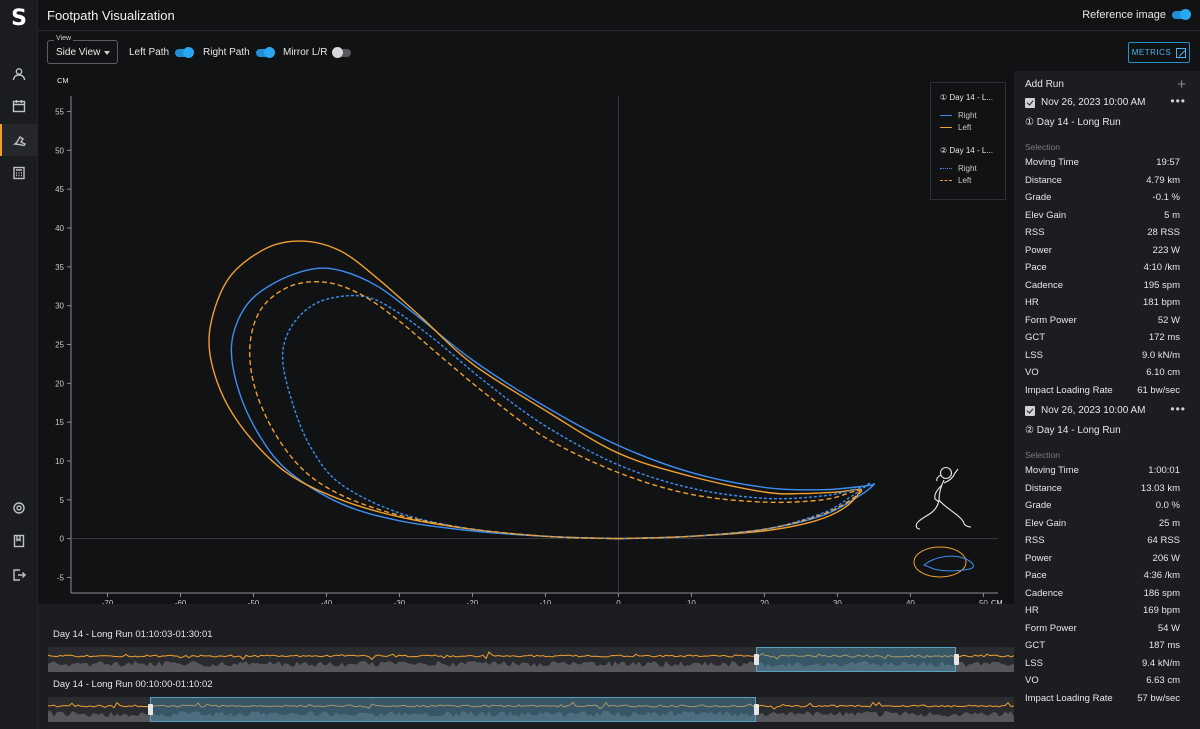 Image resolution: width=1200 pixels, height=729 pixels. What do you see at coordinates (133, 684) in the screenshot?
I see `timeline-2-label: Day 14 - Long Run 00:10:00-01:10:02` at bounding box center [133, 684].